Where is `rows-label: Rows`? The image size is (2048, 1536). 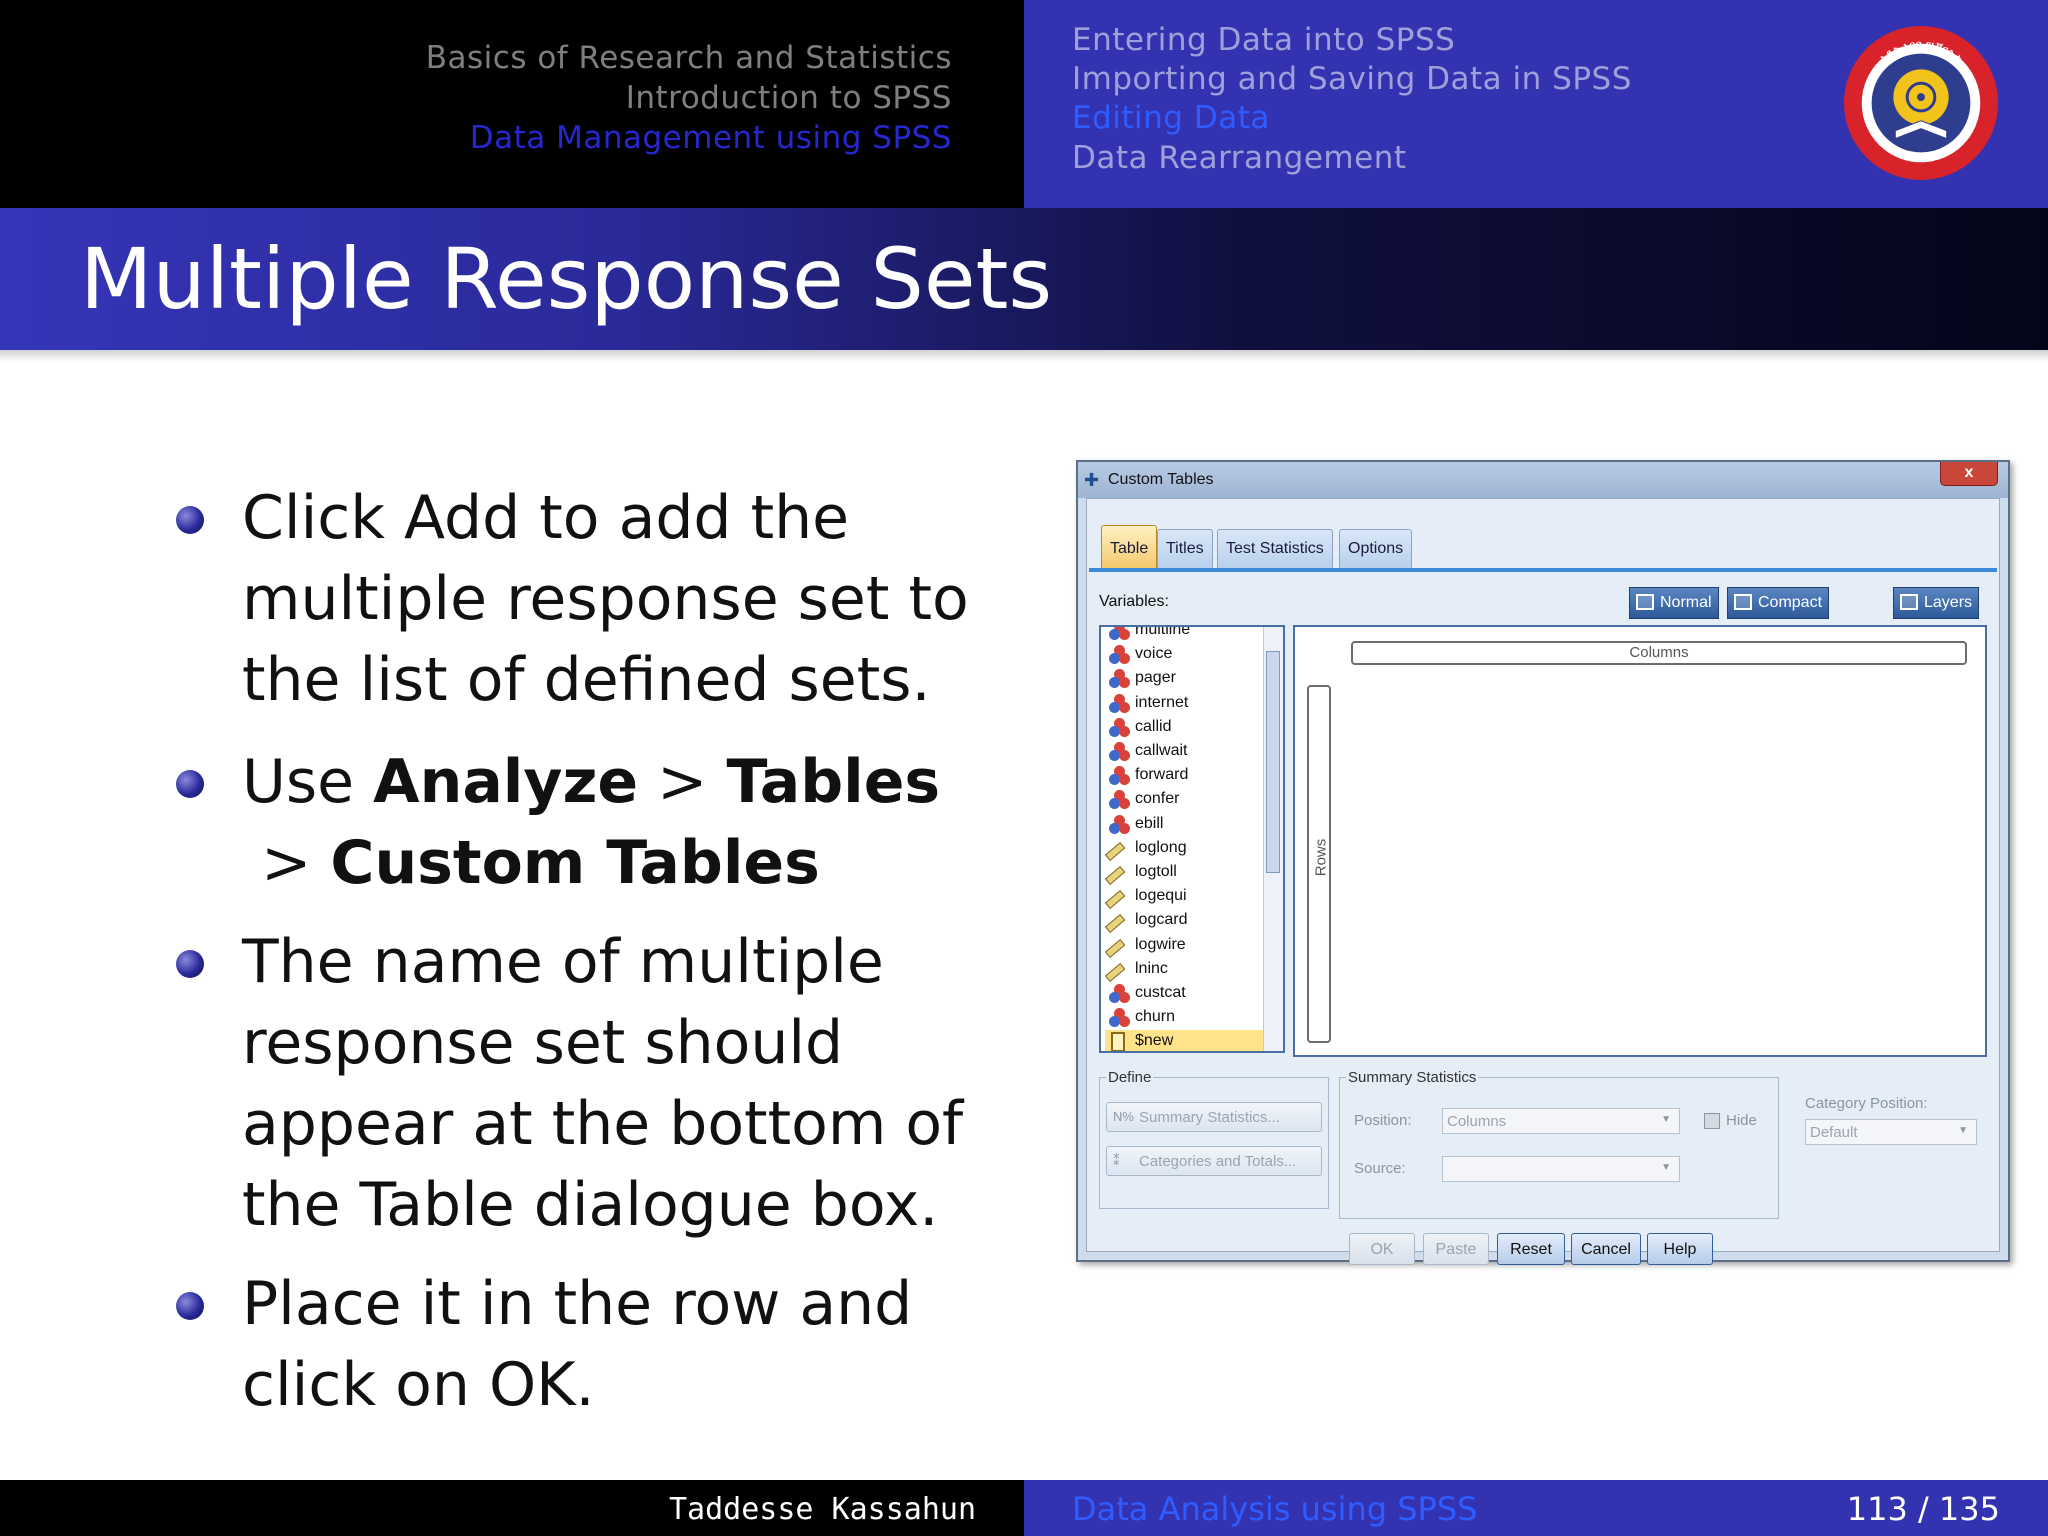 rows-label: Rows is located at coordinates (1321, 857).